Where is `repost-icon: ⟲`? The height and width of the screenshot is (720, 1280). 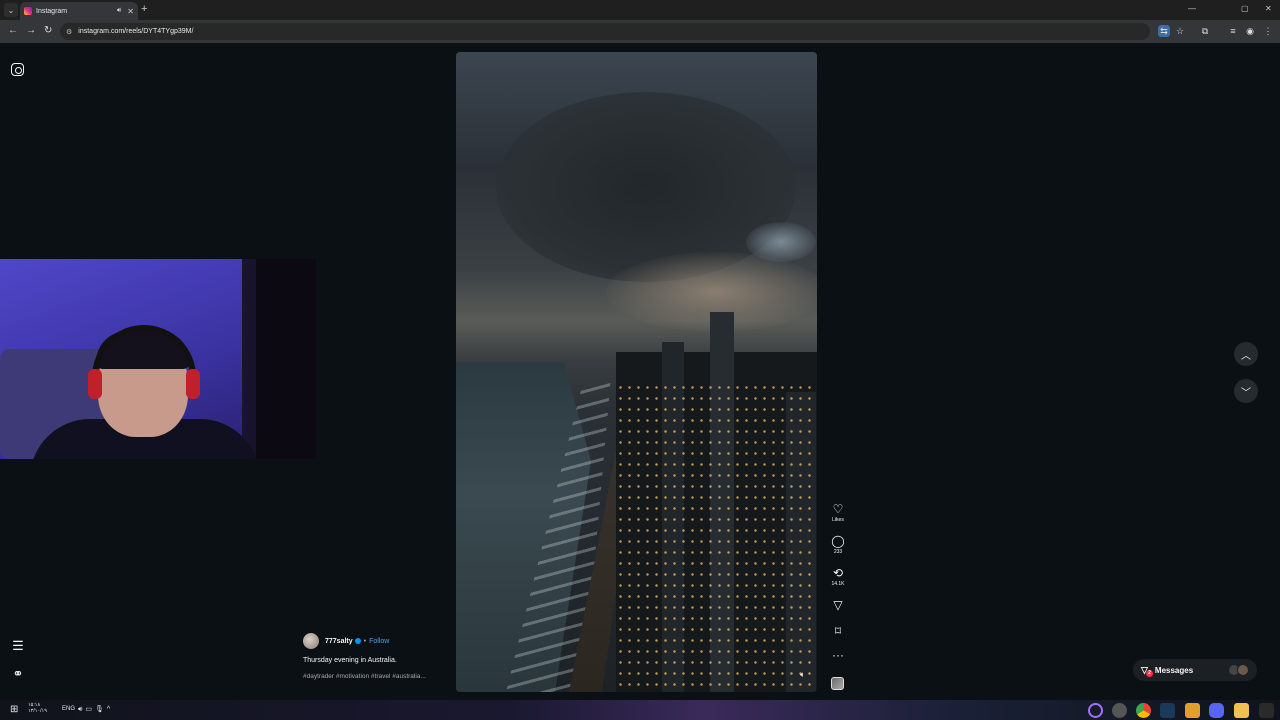
repost-icon: ⟲ is located at coordinates (838, 573).